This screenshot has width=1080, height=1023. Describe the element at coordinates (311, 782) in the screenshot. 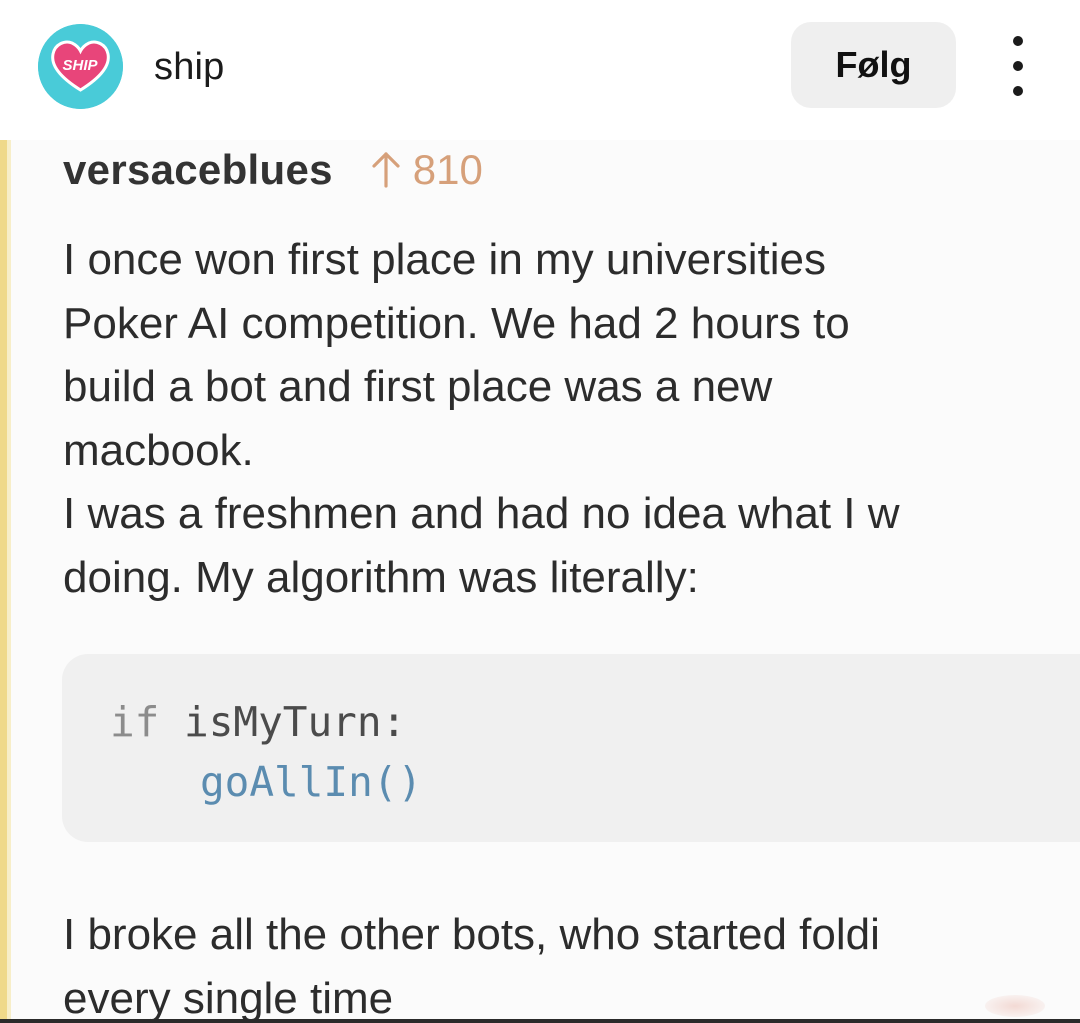

I see `code-call: goAllIn()` at that location.